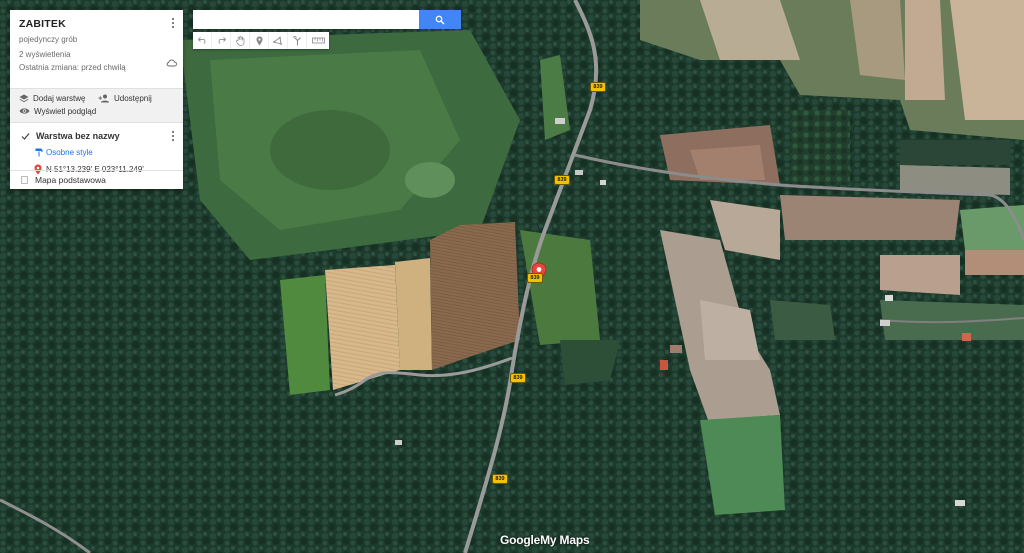  Describe the element at coordinates (69, 152) in the screenshot. I see `individual-styles-label: Osobne style` at that location.